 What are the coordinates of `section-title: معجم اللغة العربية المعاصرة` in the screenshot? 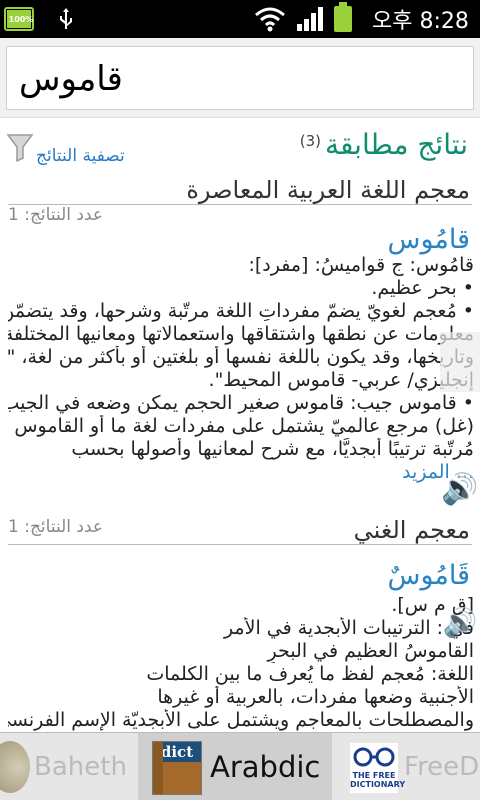 It's located at (328, 190).